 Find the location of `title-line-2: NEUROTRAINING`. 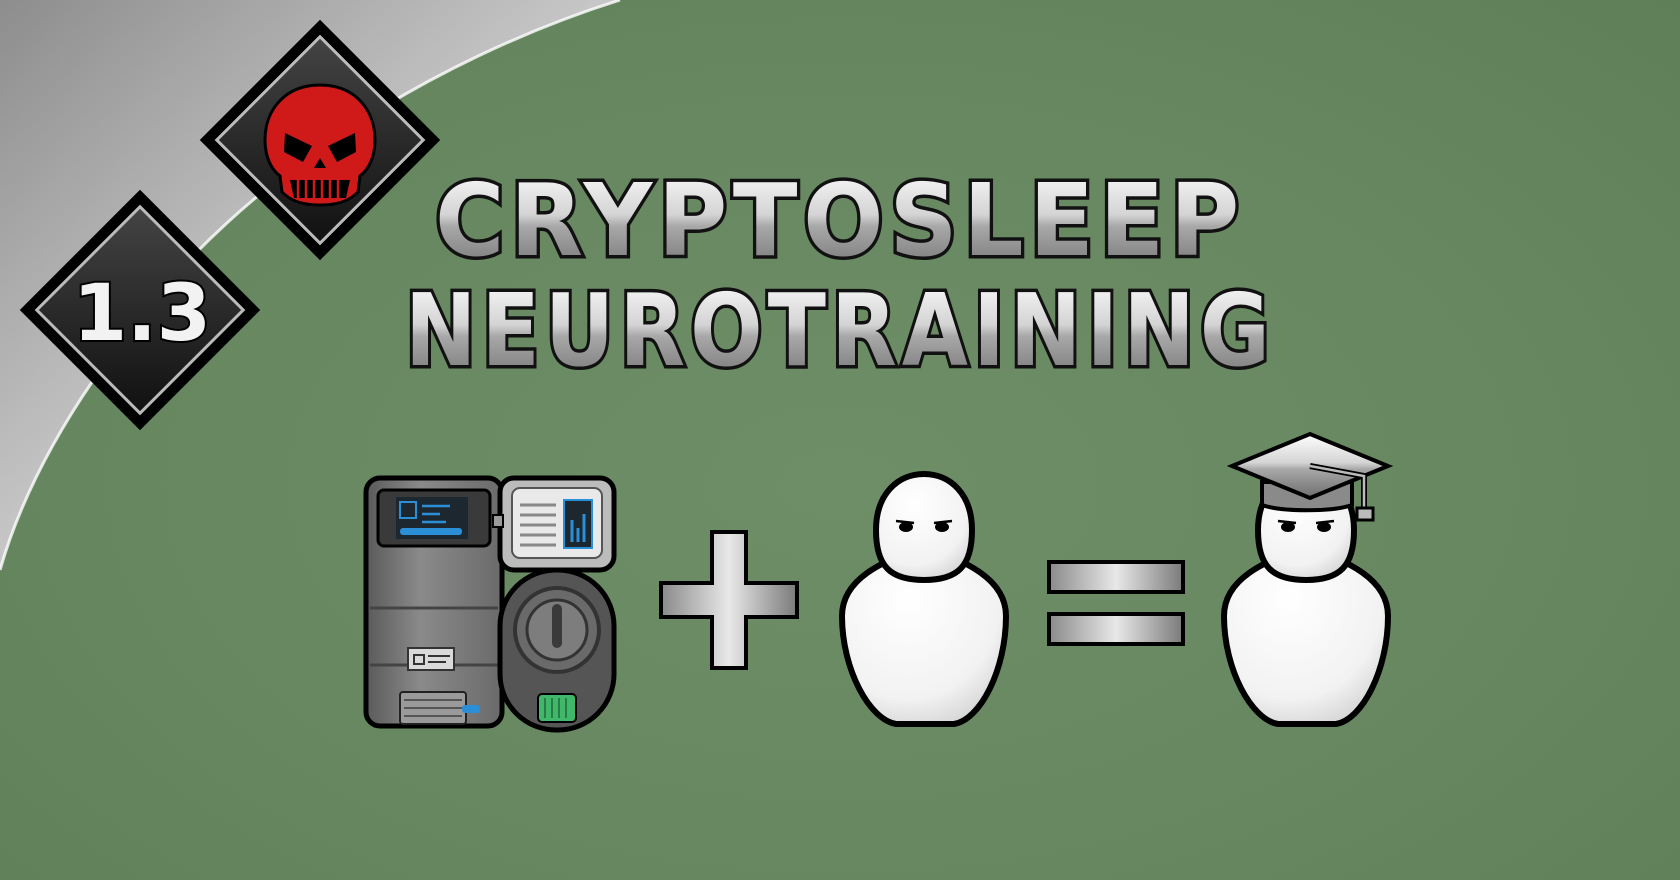

title-line-2: NEUROTRAINING is located at coordinates (840, 330).